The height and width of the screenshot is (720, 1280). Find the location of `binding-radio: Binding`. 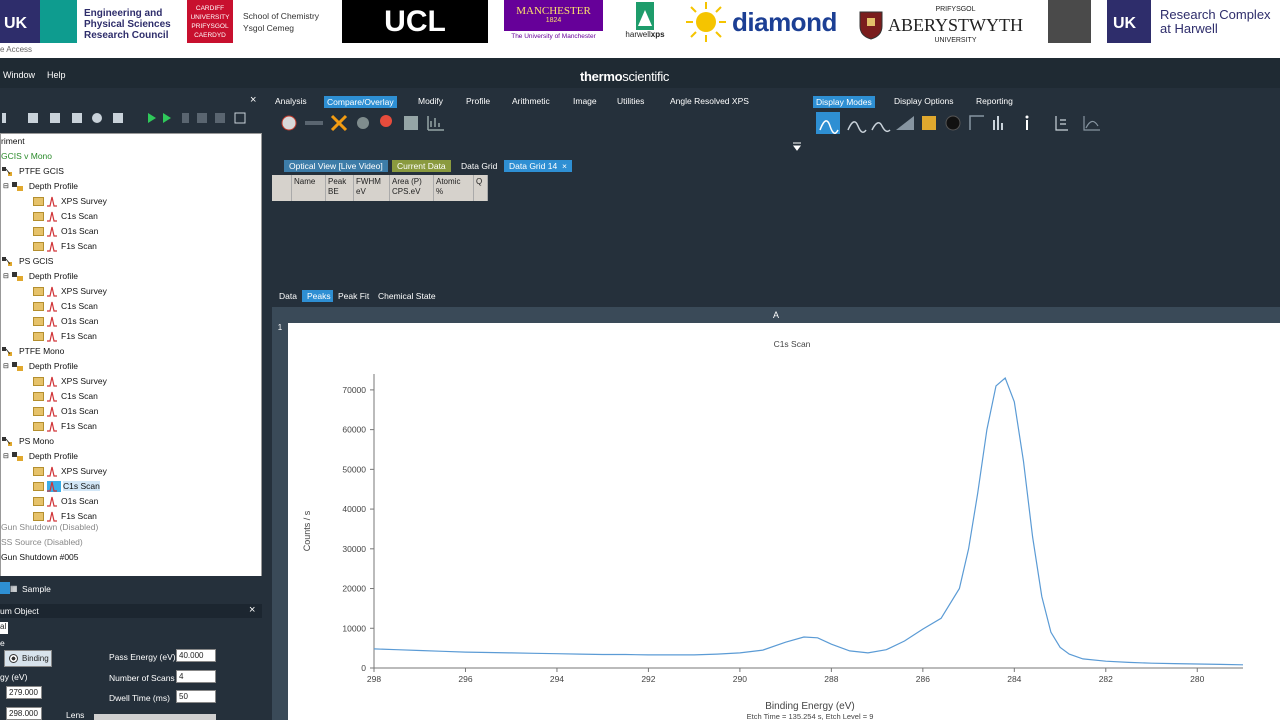

binding-radio: Binding is located at coordinates (28, 658).